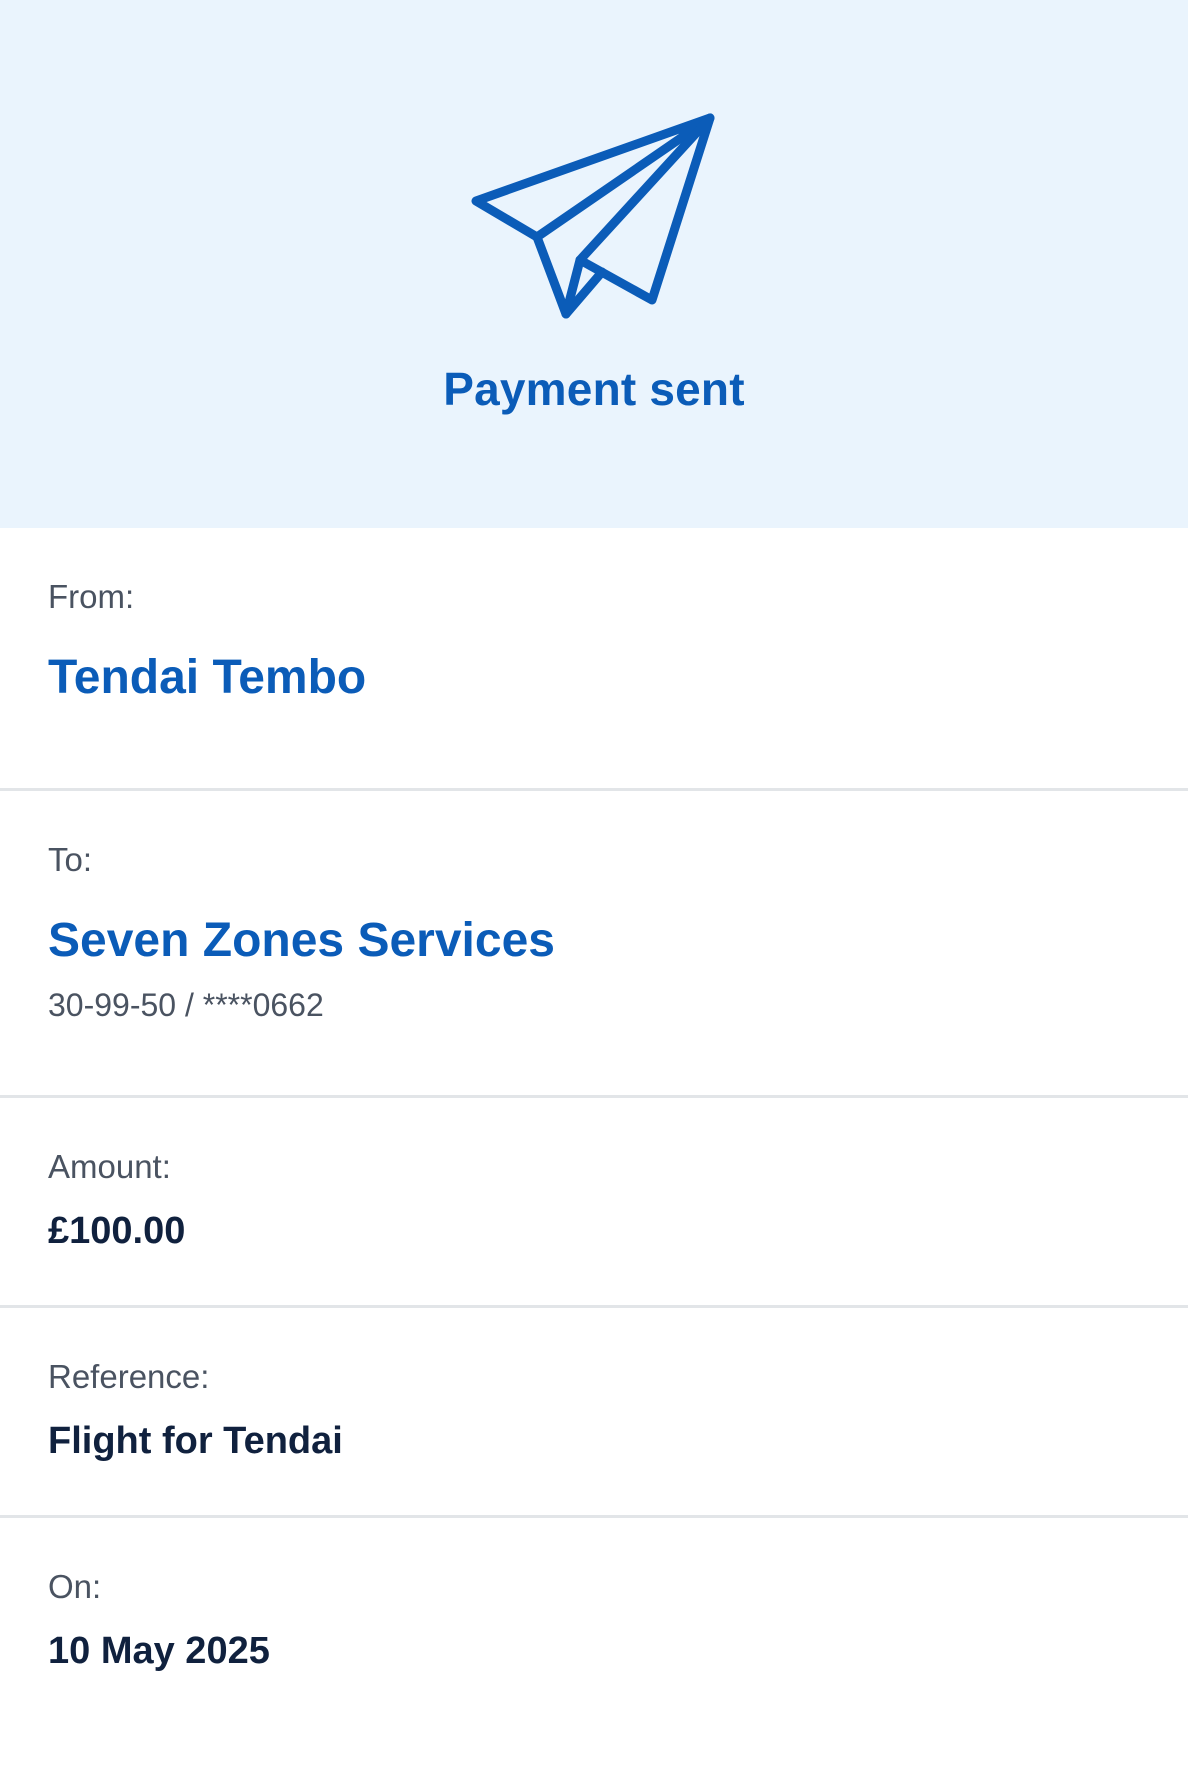 Image resolution: width=1188 pixels, height=1771 pixels. I want to click on from-name: Tendai Tembo, so click(207, 677).